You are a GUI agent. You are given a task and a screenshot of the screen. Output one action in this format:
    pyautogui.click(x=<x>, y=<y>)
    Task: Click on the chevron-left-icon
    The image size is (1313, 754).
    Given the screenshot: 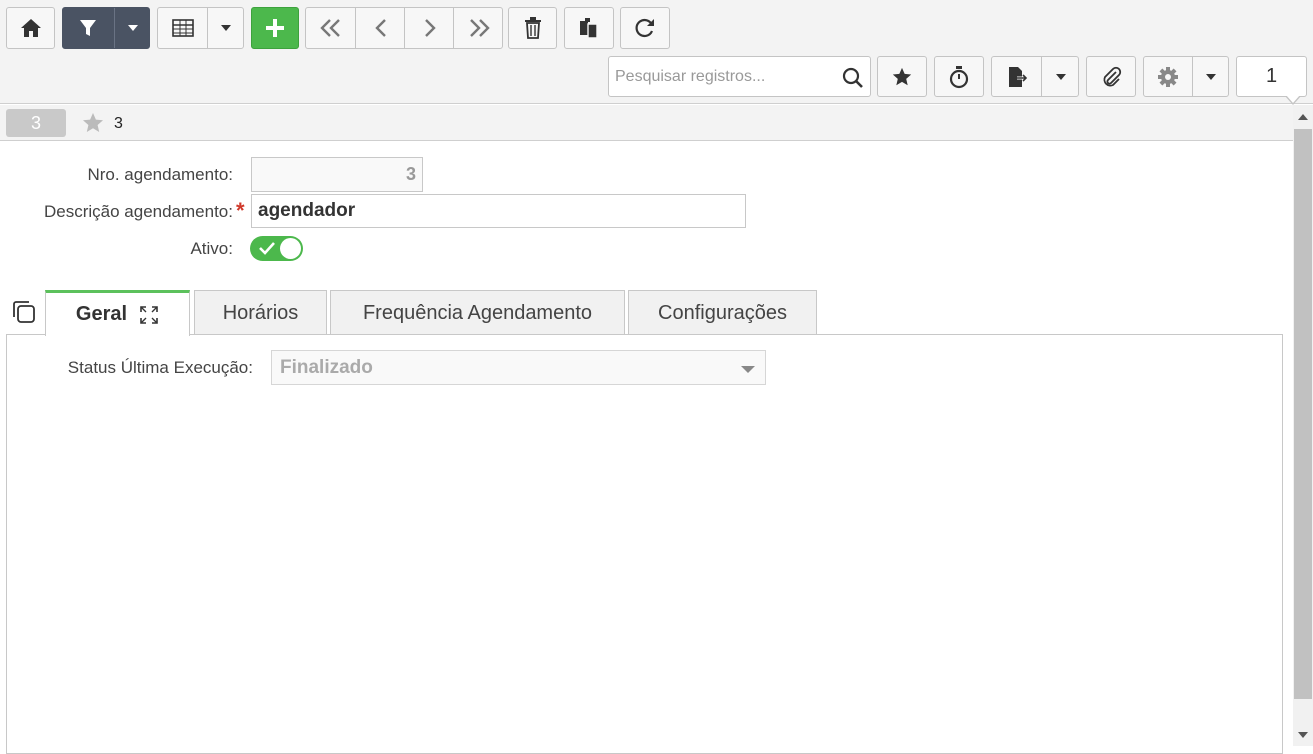 What is the action you would take?
    pyautogui.click(x=380, y=28)
    